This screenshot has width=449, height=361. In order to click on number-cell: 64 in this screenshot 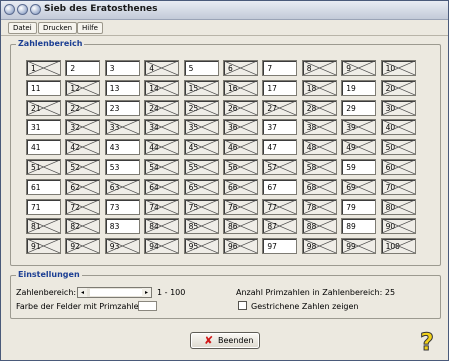, I will do `click(162, 186)`.